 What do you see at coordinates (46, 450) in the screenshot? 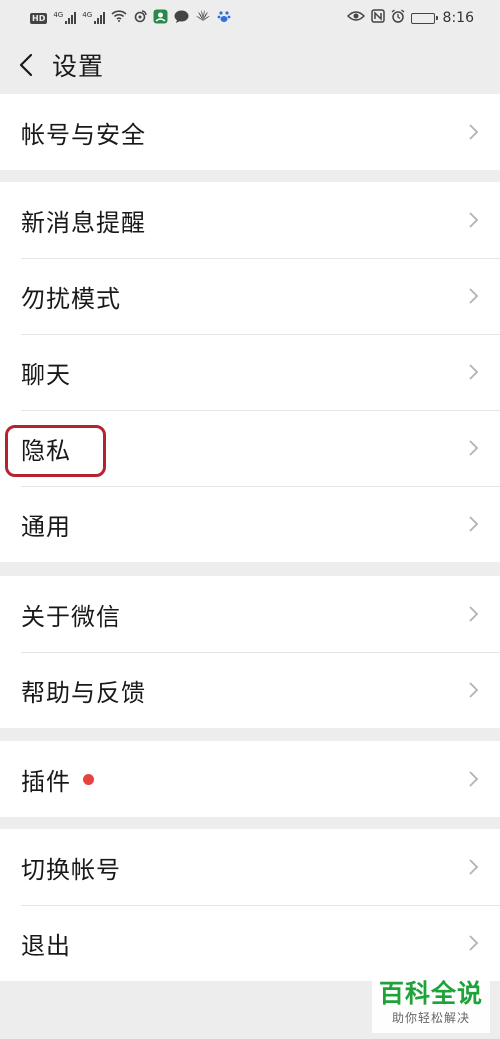
I see `settings-item-label: 隐私` at bounding box center [46, 450].